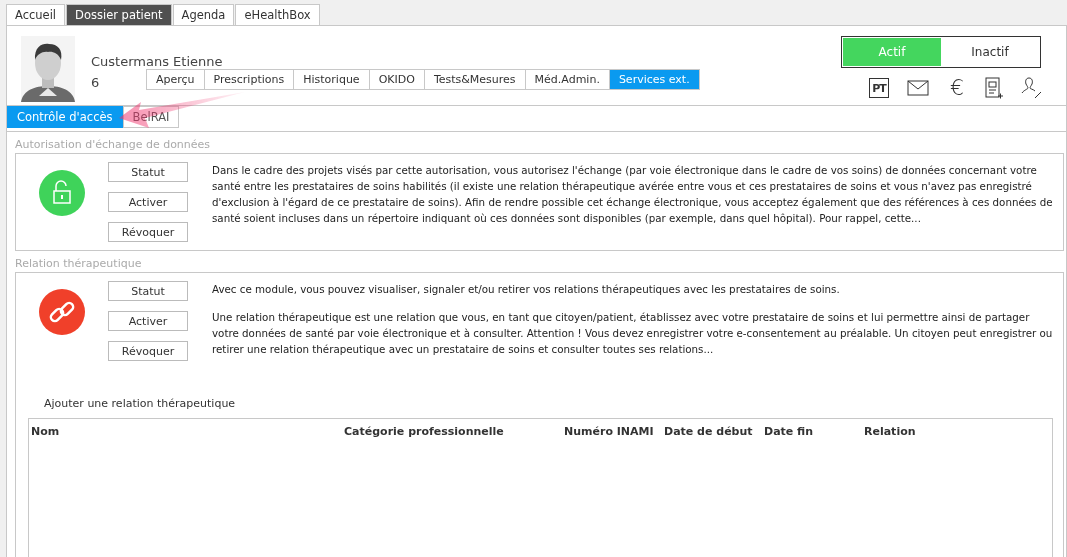  Describe the element at coordinates (151, 117) in the screenshot. I see `sub-tab: BelRAI` at that location.